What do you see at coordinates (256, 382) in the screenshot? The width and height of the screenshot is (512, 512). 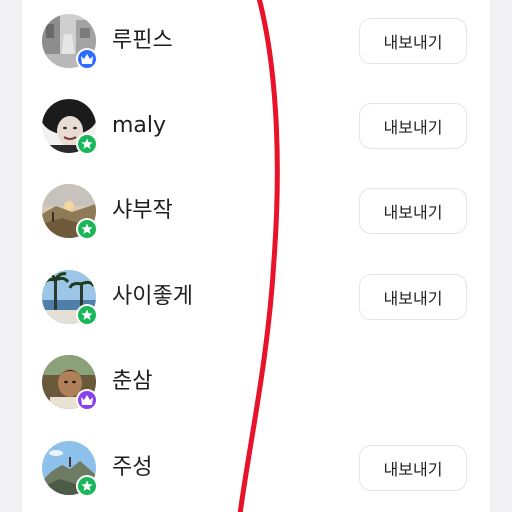 I see `member-row: 춘삼` at bounding box center [256, 382].